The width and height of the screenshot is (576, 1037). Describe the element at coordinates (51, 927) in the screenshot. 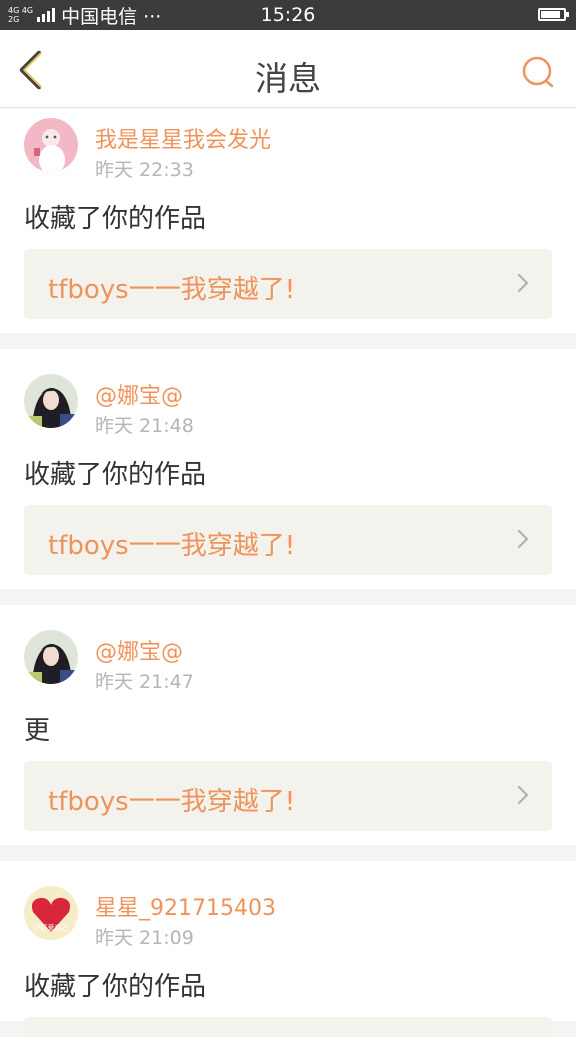

I see `avatar-caption: 好好爱自己` at that location.